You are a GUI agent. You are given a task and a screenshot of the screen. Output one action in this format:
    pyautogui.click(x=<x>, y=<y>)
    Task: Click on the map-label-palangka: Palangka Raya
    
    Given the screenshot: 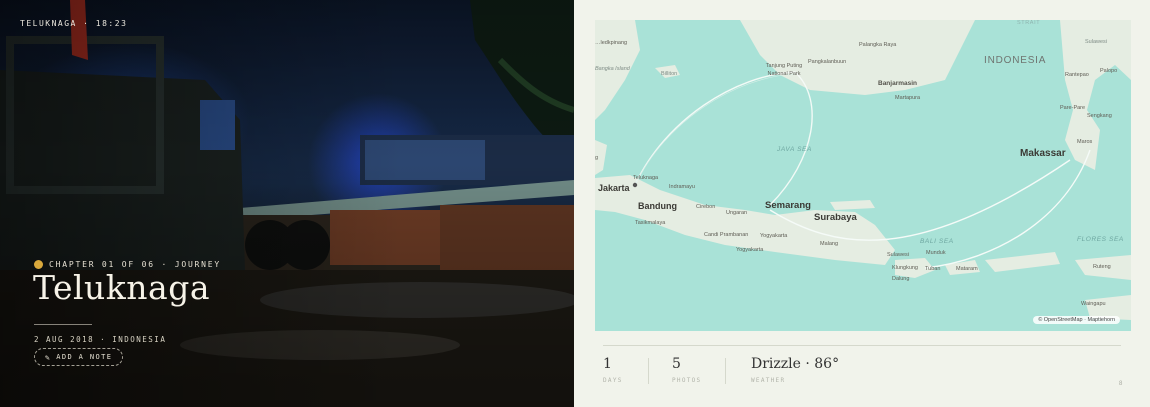 What is the action you would take?
    pyautogui.click(x=878, y=45)
    